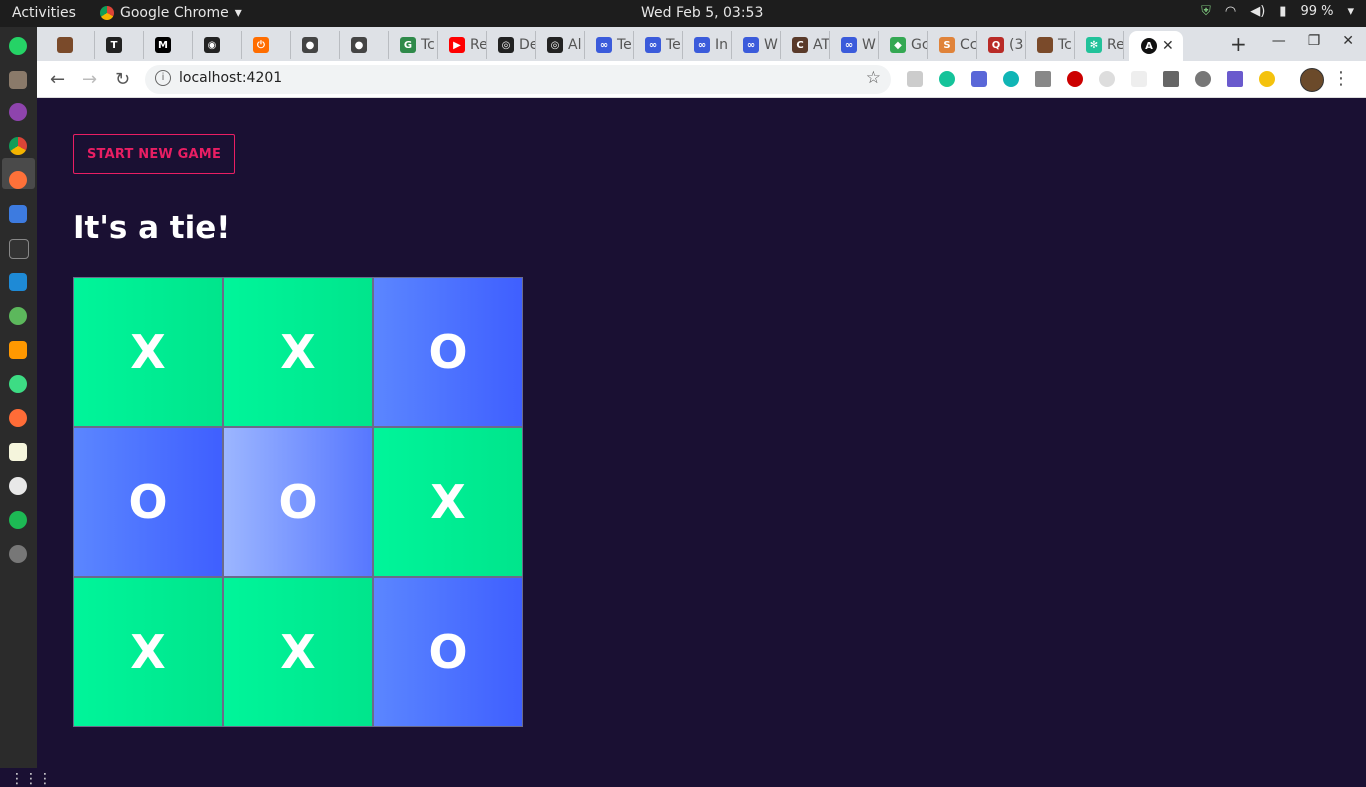 The width and height of the screenshot is (1366, 787). Describe the element at coordinates (163, 78) in the screenshot. I see `info-icon: i` at that location.